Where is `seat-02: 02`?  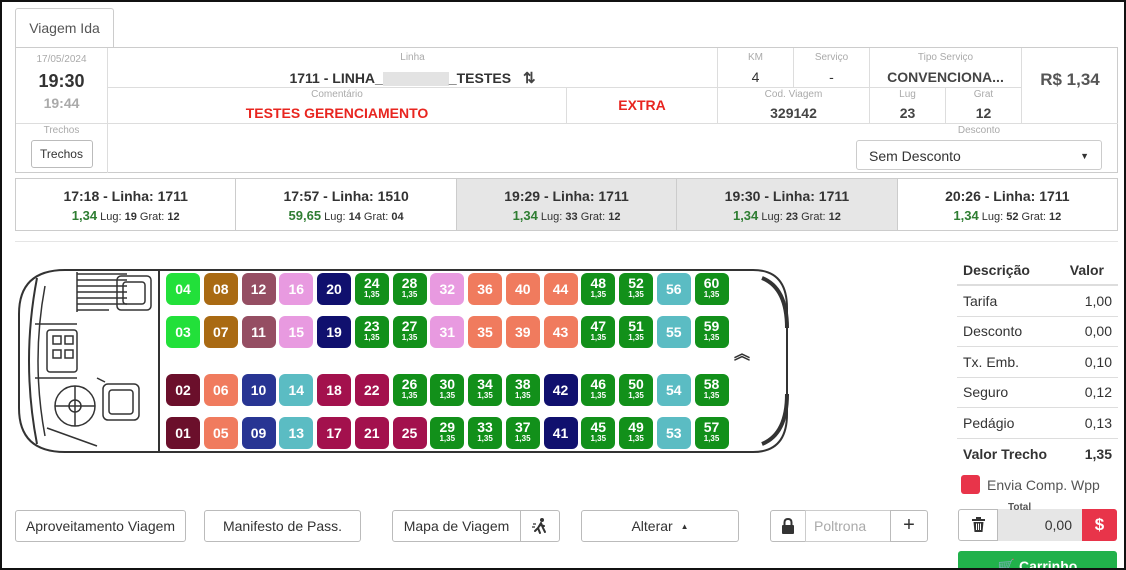 seat-02: 02 is located at coordinates (183, 390).